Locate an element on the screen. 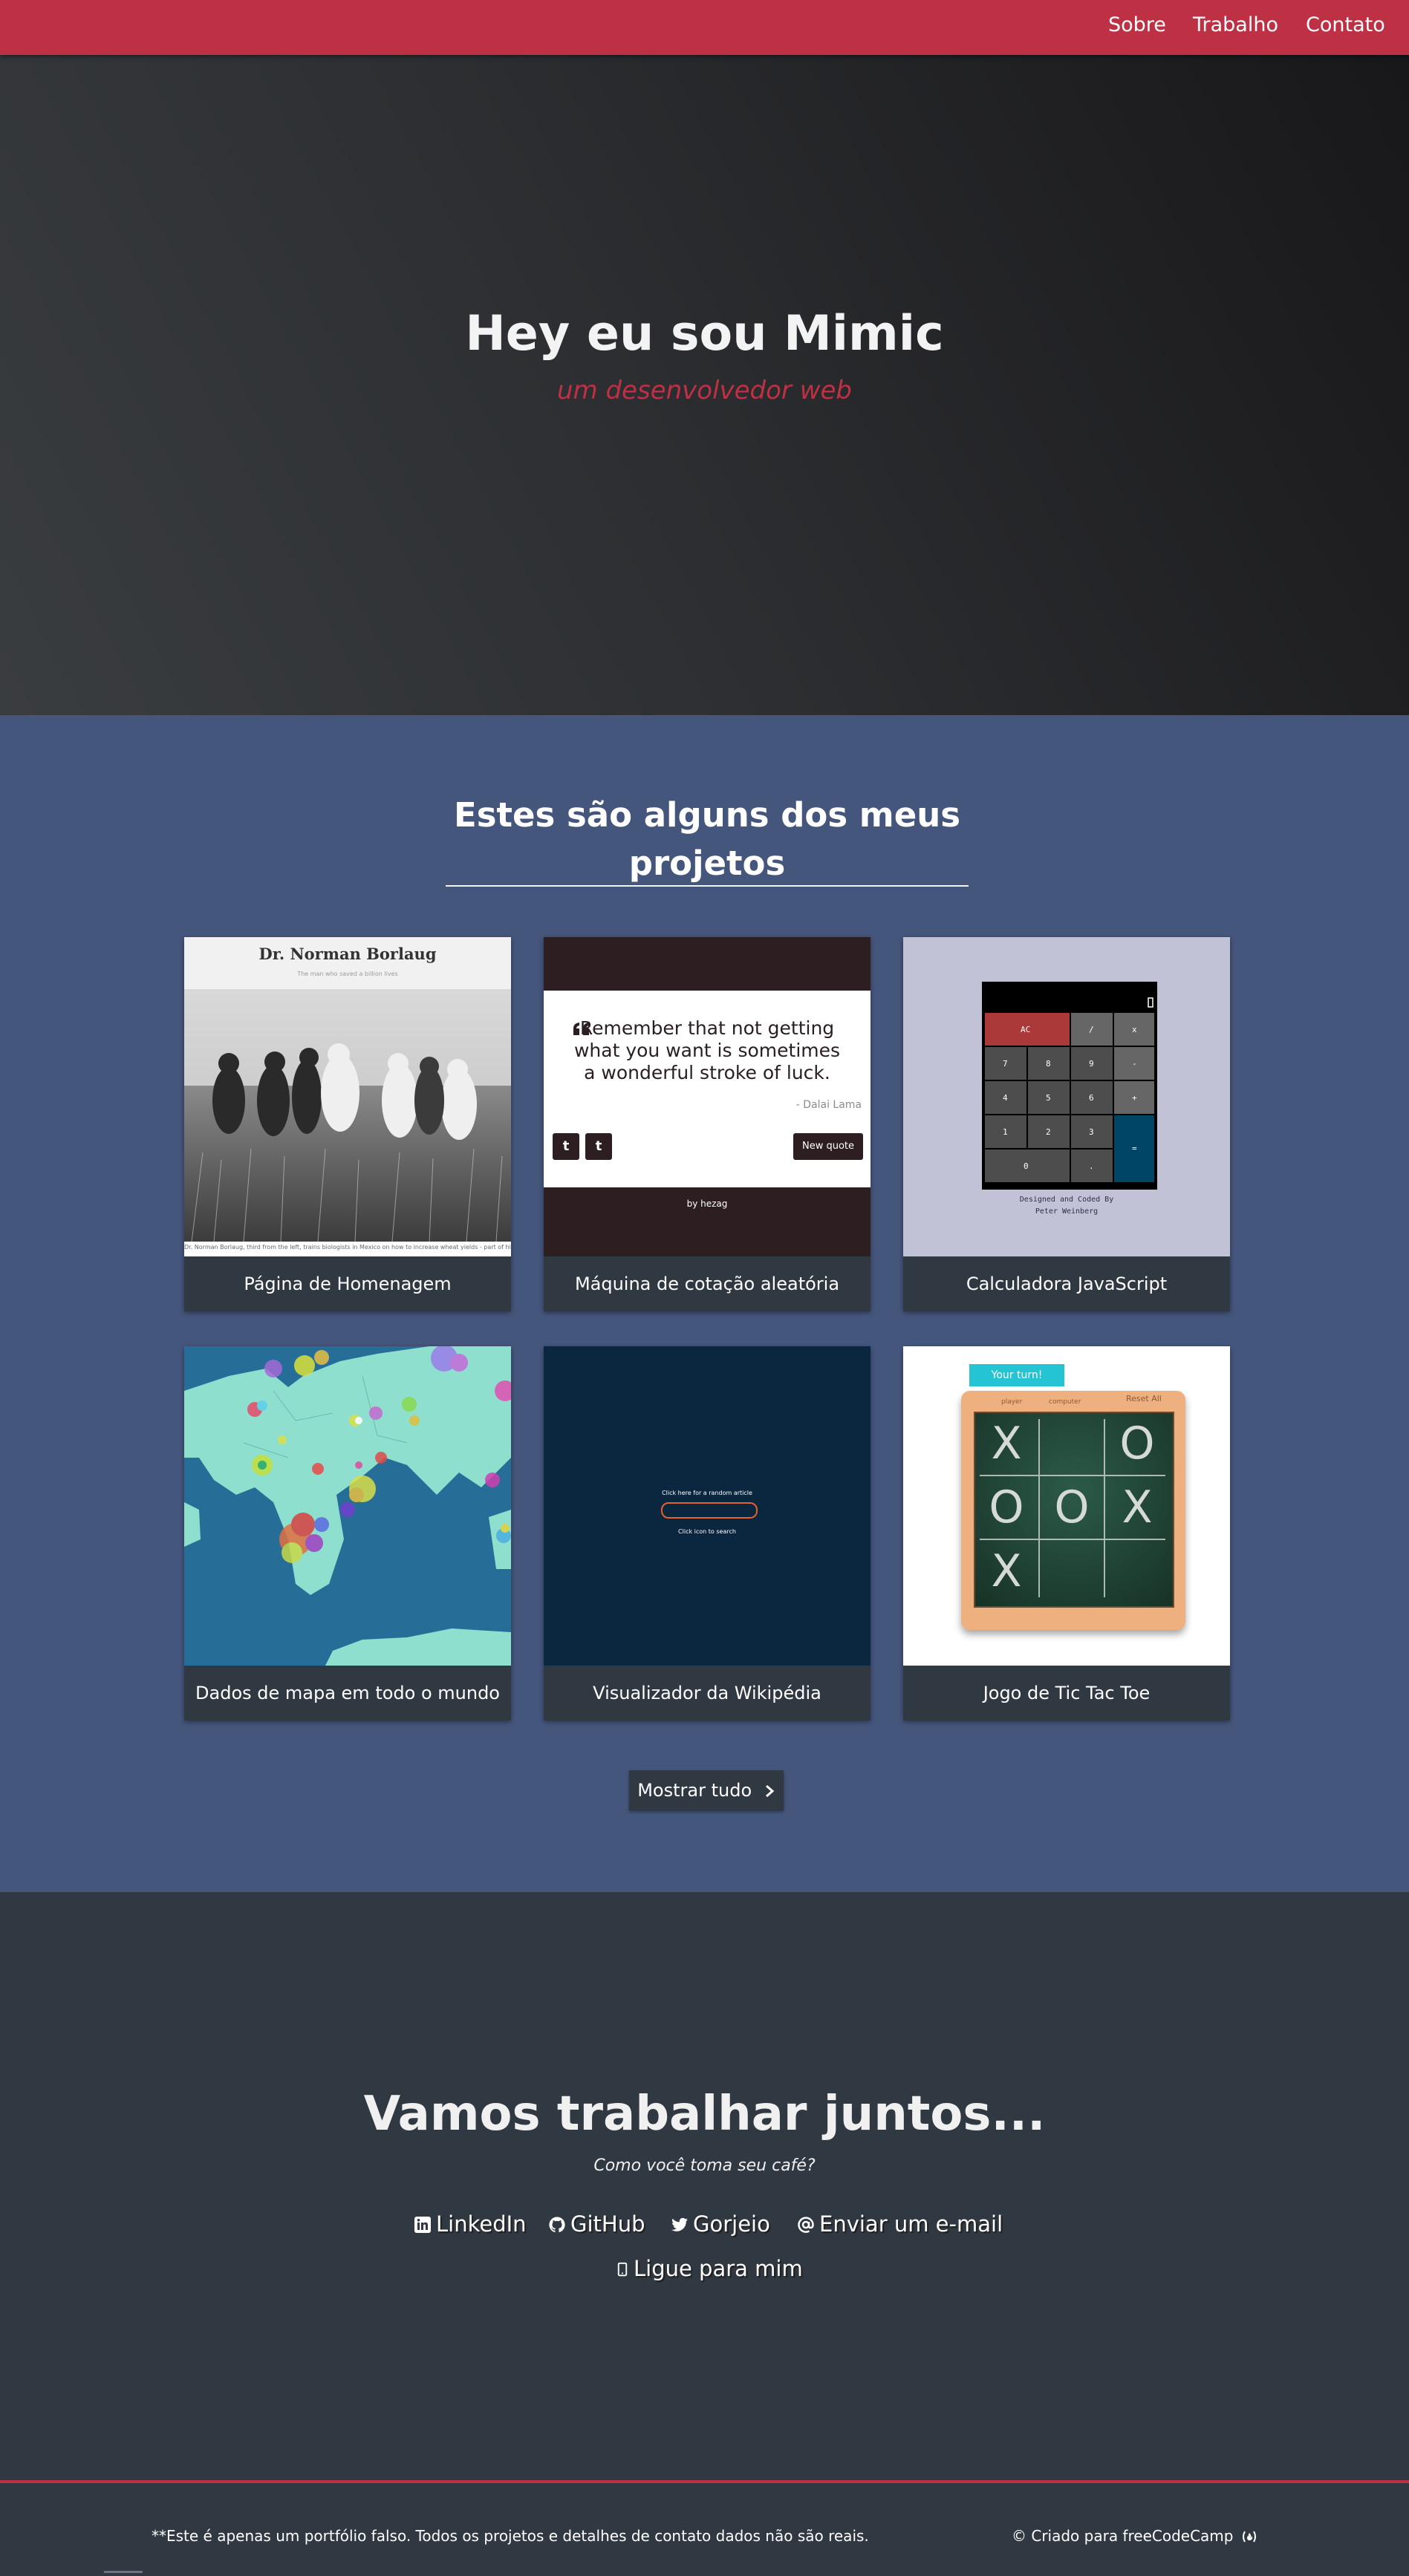  contact-link-email: Enviar um e-mail is located at coordinates (900, 2224).